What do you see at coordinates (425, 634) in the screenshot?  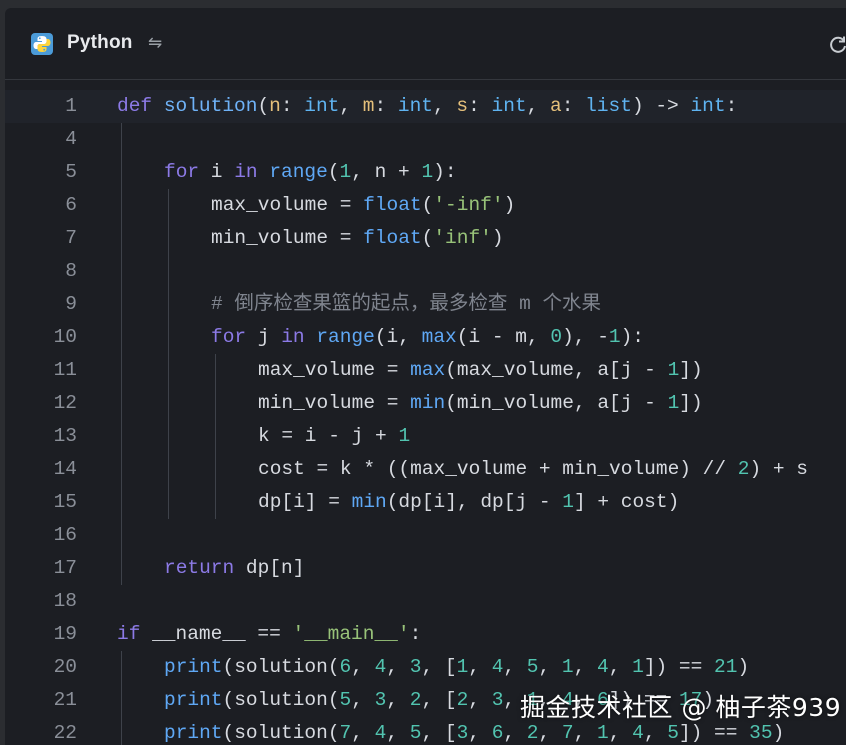 I see `code-line: 19 if __name__ == '__main__':` at bounding box center [425, 634].